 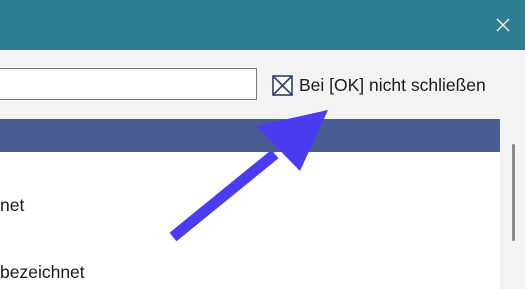 What do you see at coordinates (250, 135) in the screenshot?
I see `list-selected-row` at bounding box center [250, 135].